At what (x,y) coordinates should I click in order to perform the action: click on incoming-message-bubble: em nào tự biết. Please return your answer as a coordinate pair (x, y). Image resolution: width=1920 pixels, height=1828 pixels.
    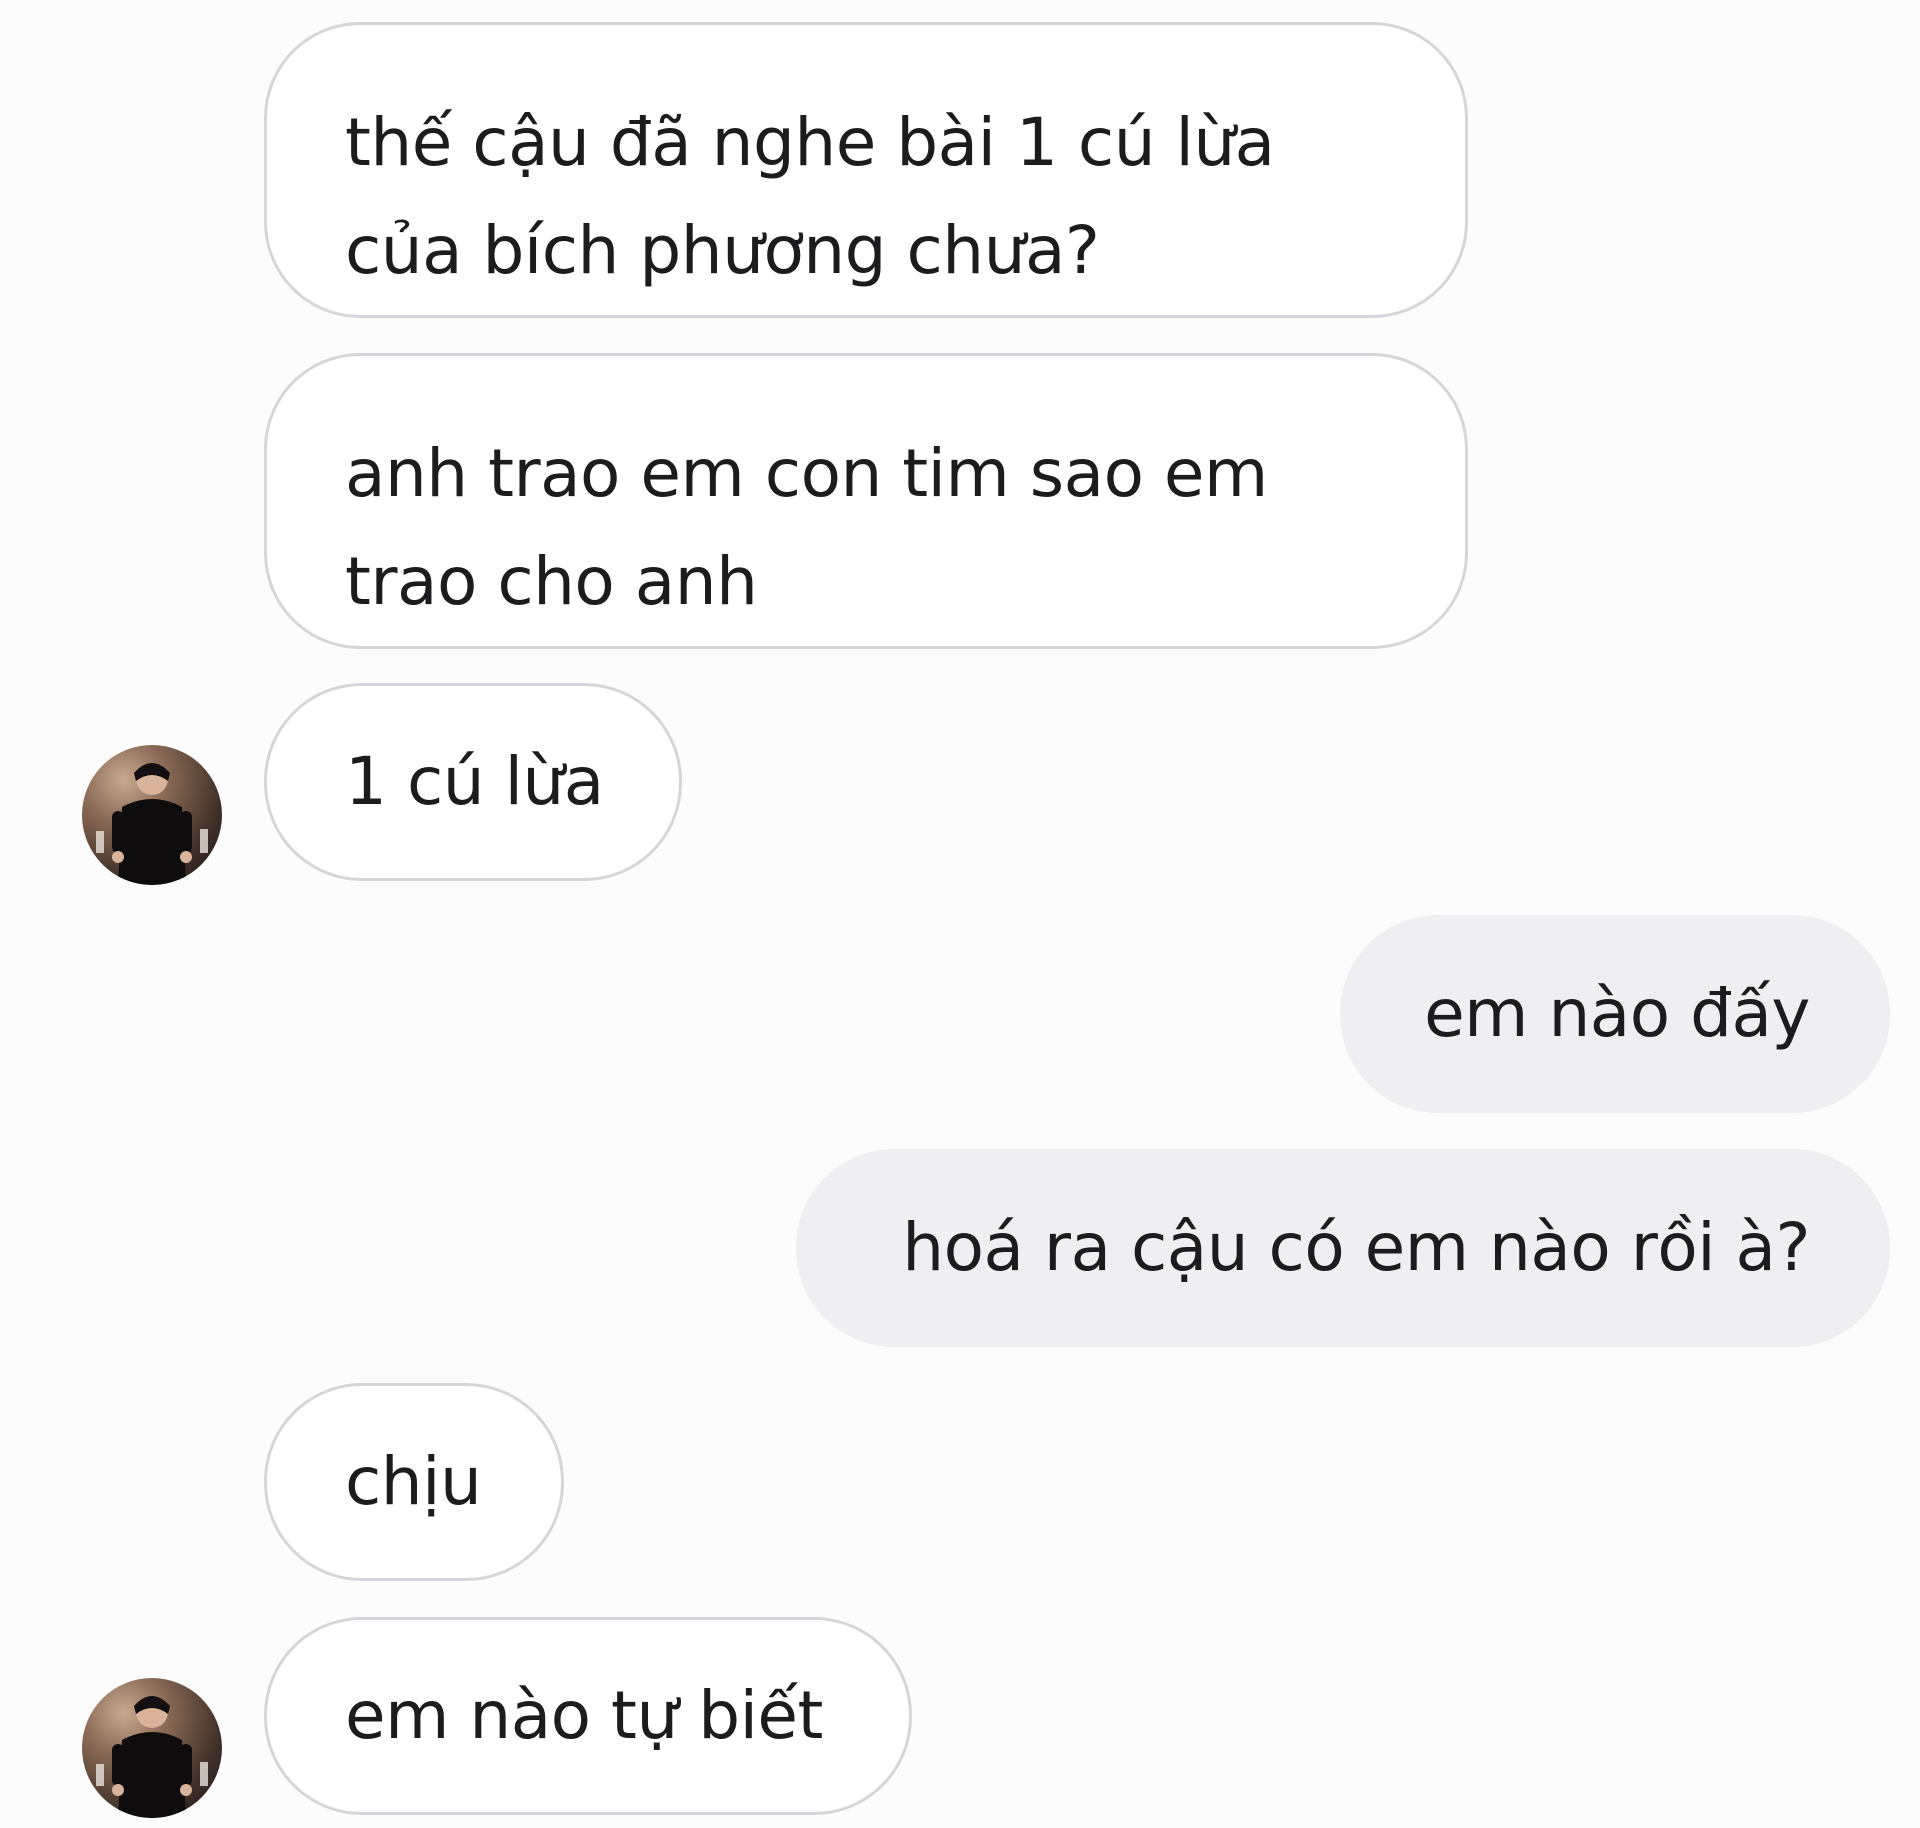
    Looking at the image, I should click on (588, 1716).